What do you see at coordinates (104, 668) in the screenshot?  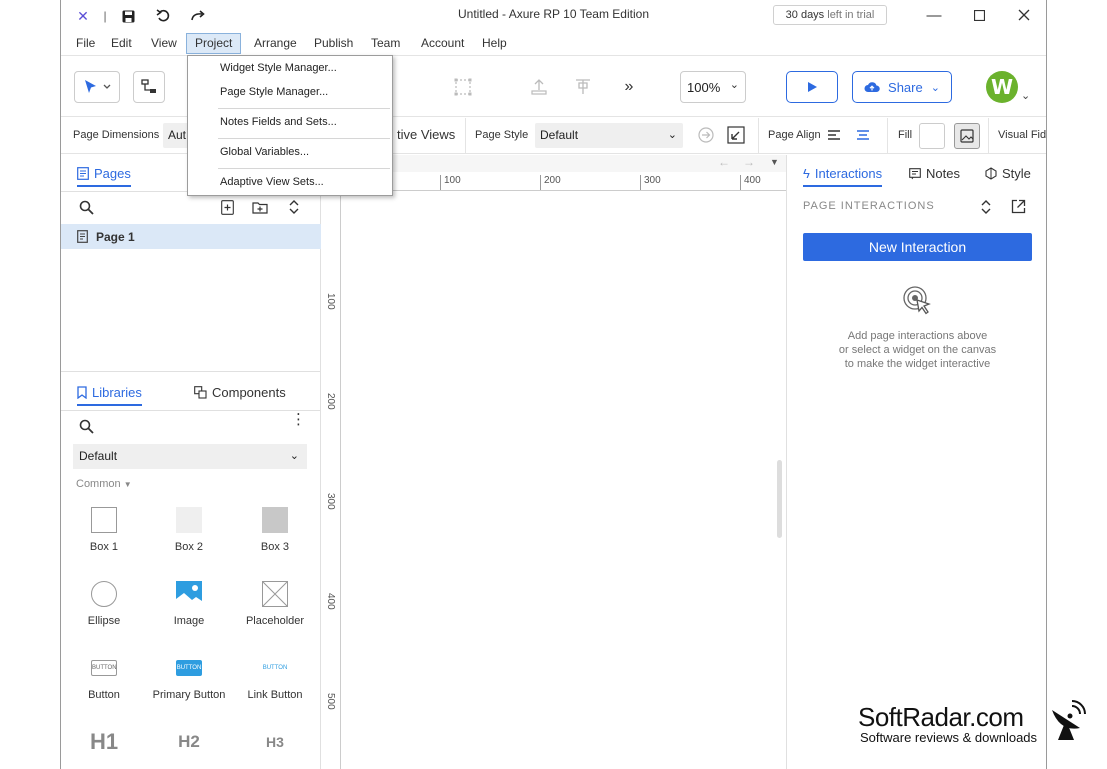 I see `button-thumb: BUTTON` at bounding box center [104, 668].